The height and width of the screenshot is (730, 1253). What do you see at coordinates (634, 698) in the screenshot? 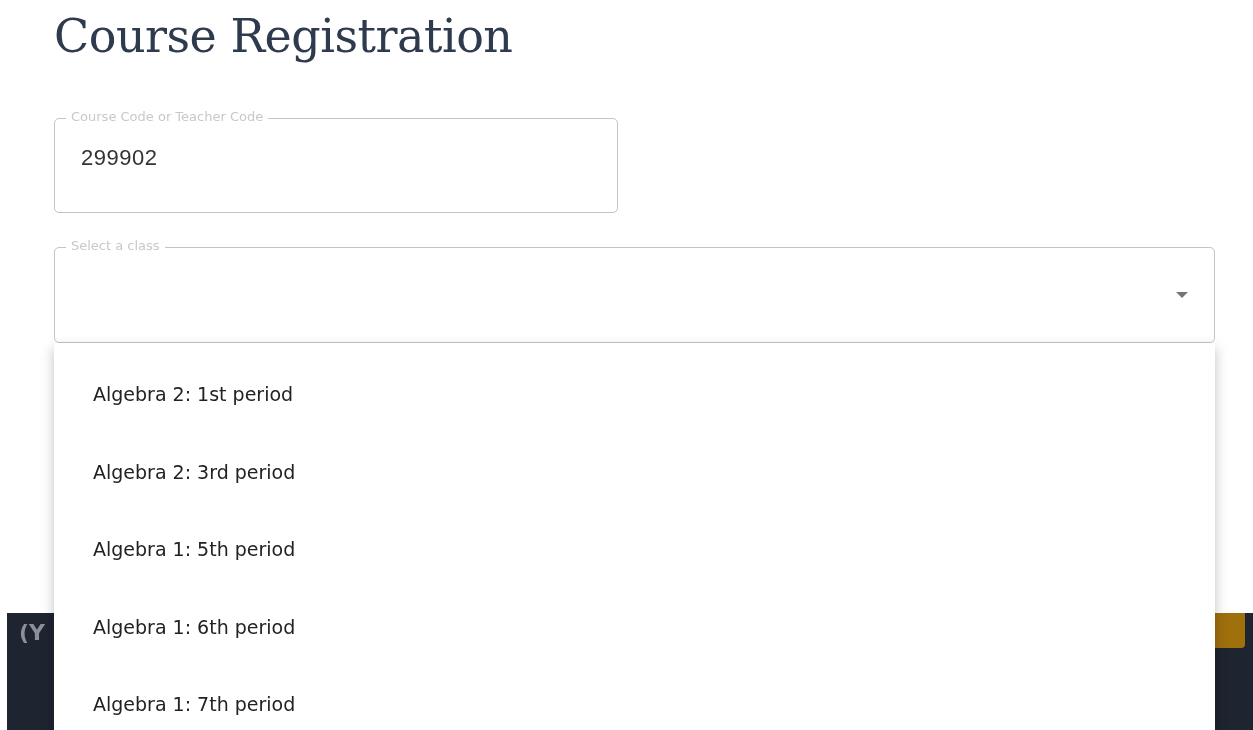
I see `menu-option: Algebra 1: 7th period` at bounding box center [634, 698].